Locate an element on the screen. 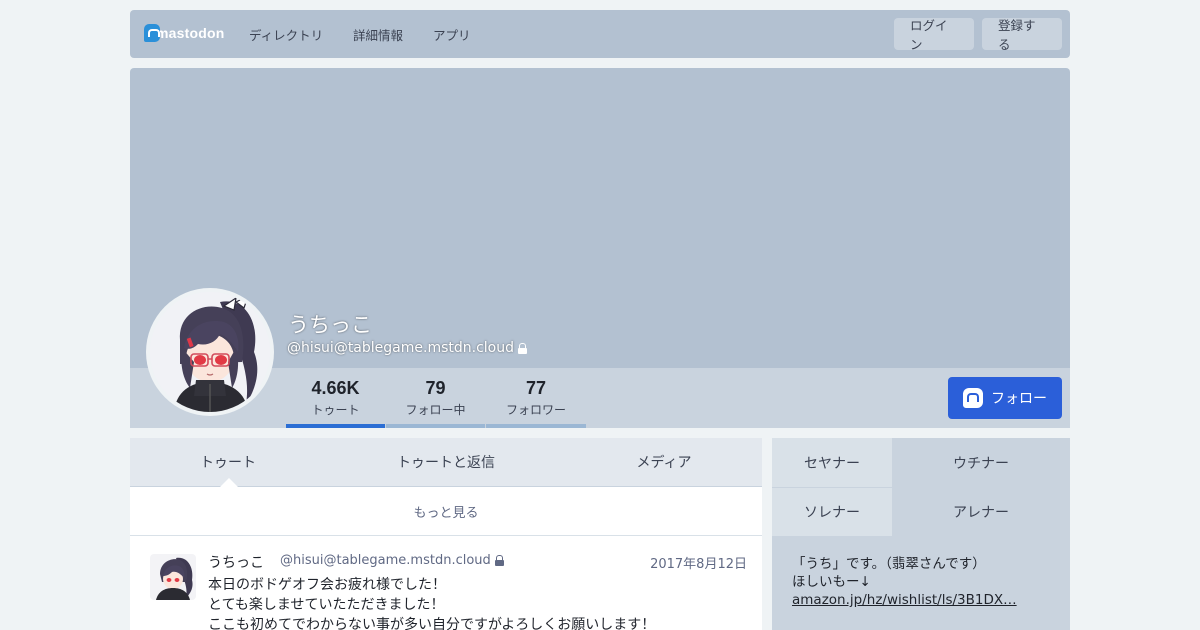 This screenshot has width=1200, height=630. status-account: @hisui@tablegame.mstdn.cloud is located at coordinates (392, 560).